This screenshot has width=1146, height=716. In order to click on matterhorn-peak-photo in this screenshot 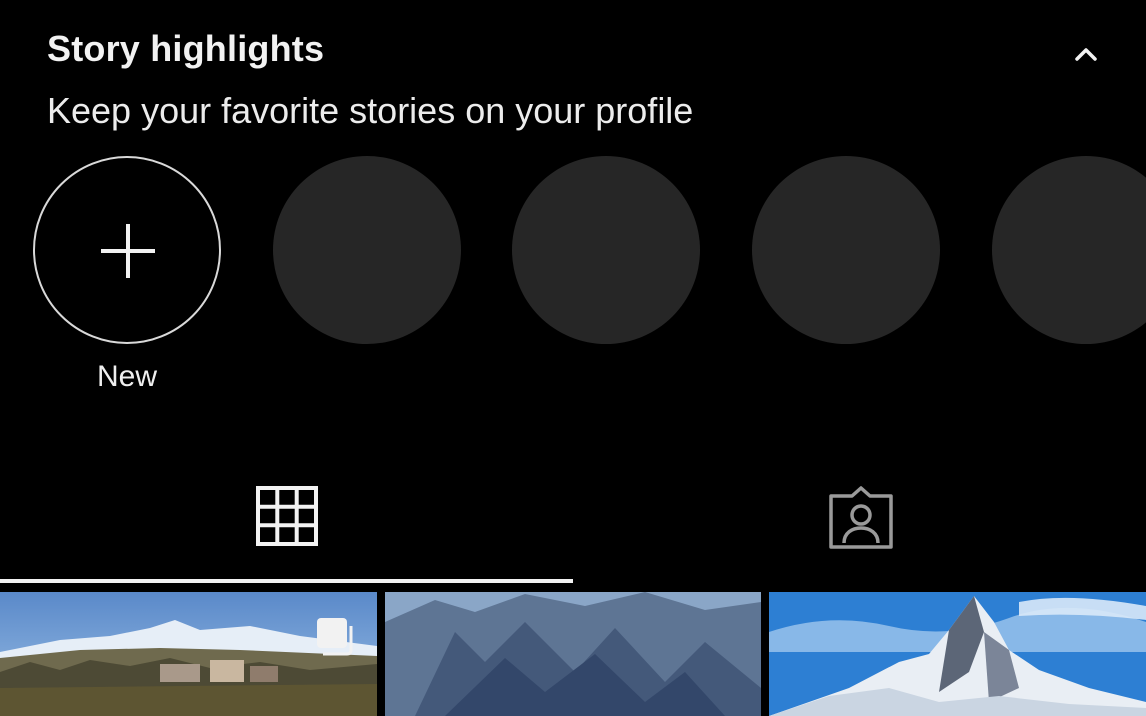, I will do `click(957, 654)`.